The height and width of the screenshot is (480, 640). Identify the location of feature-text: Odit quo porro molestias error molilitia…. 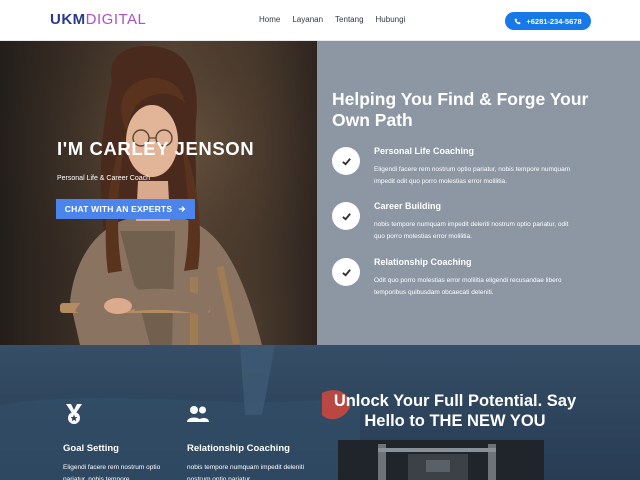
(468, 286).